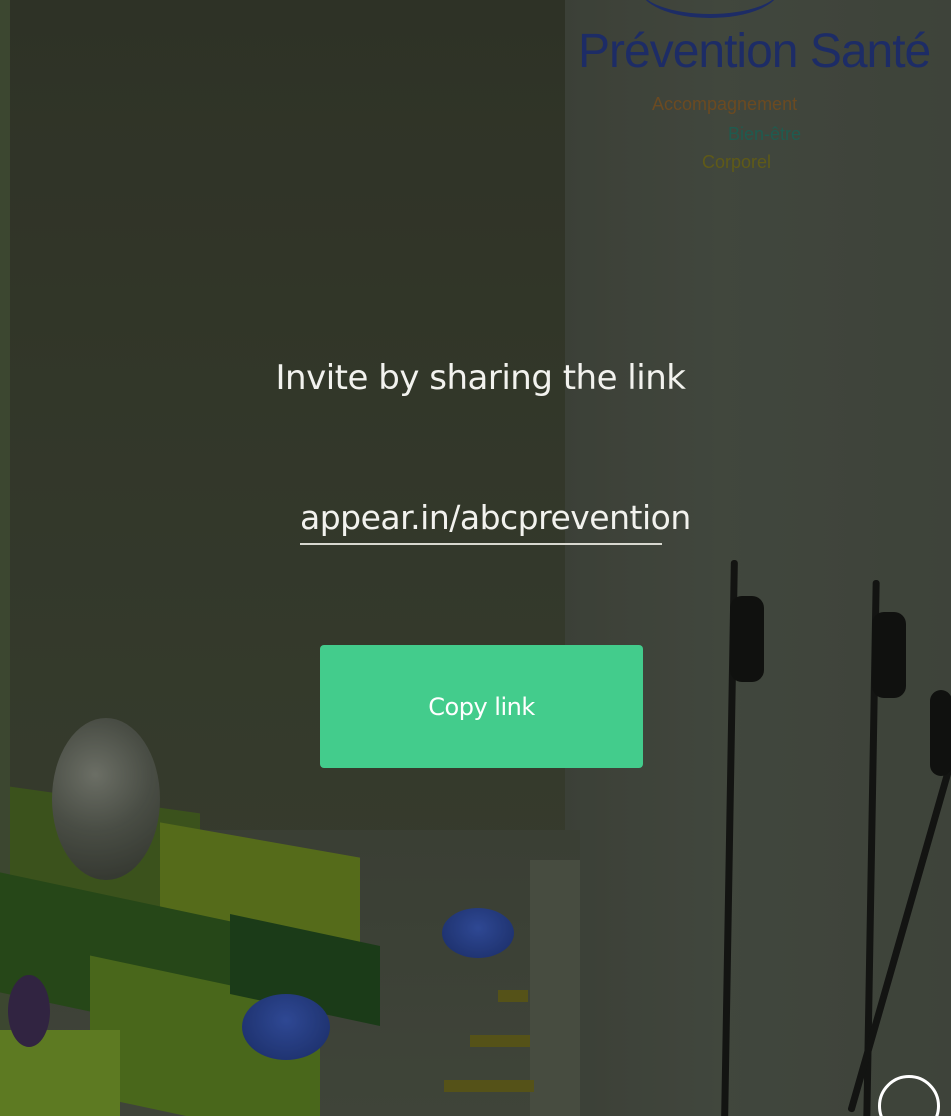 Image resolution: width=951 pixels, height=1116 pixels. What do you see at coordinates (725, 104) in the screenshot?
I see `logo-tagline: Accompagnement` at bounding box center [725, 104].